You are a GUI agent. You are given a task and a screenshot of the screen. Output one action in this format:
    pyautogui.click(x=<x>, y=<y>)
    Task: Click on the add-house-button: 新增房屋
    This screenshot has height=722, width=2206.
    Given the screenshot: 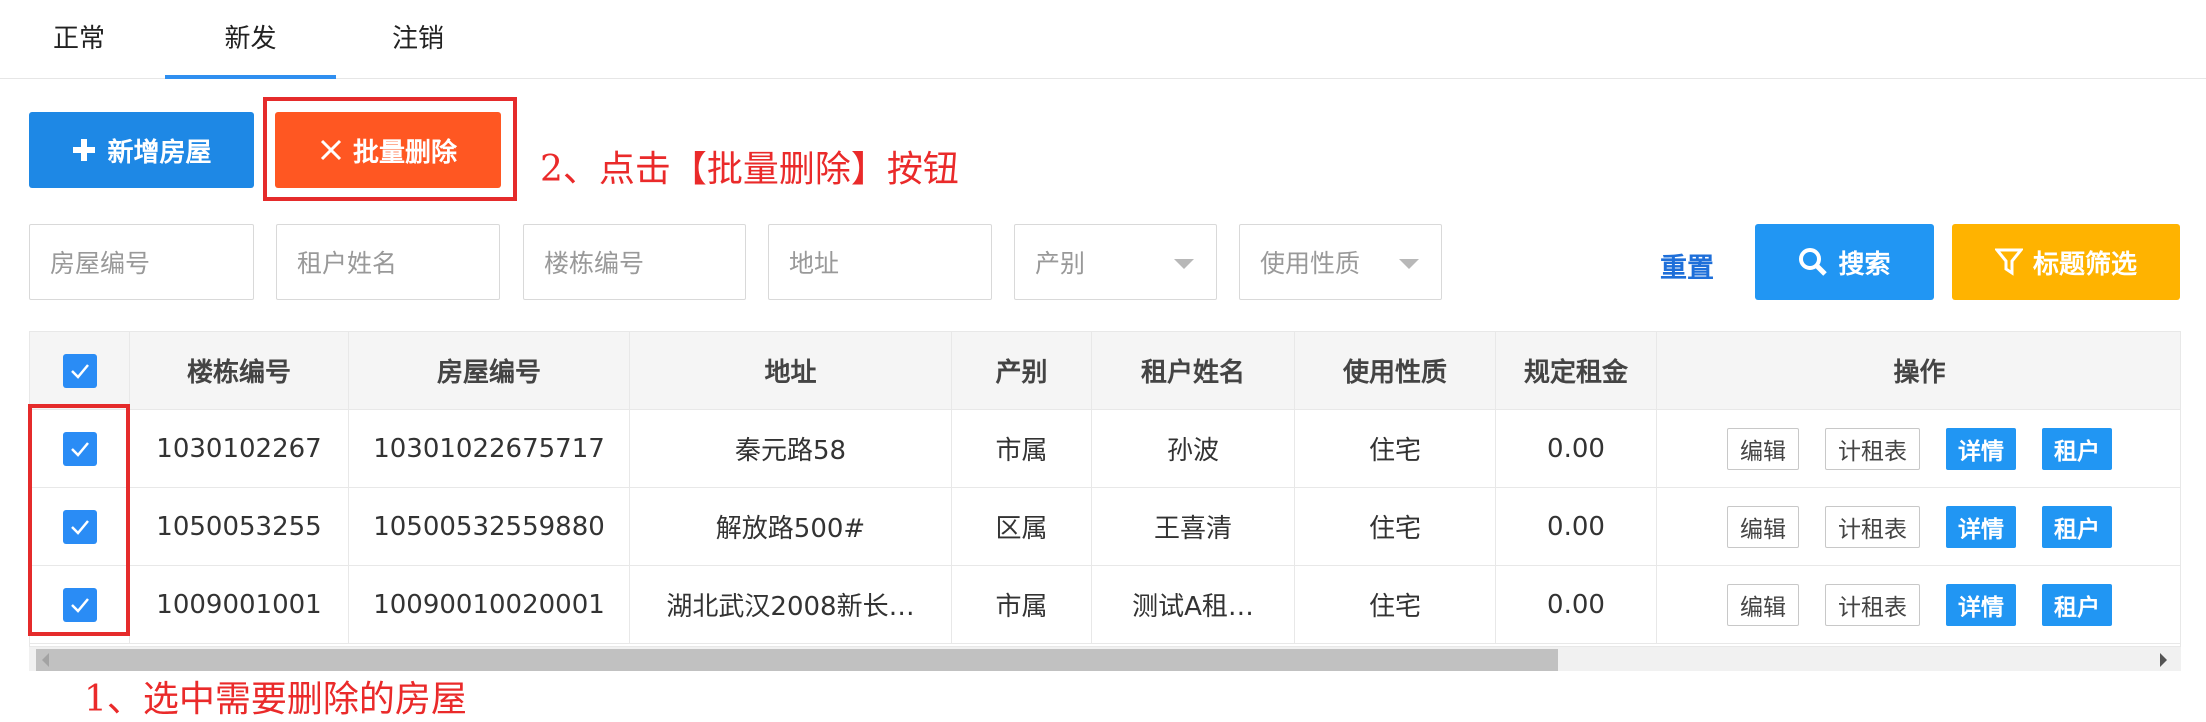 What is the action you would take?
    pyautogui.click(x=141, y=150)
    